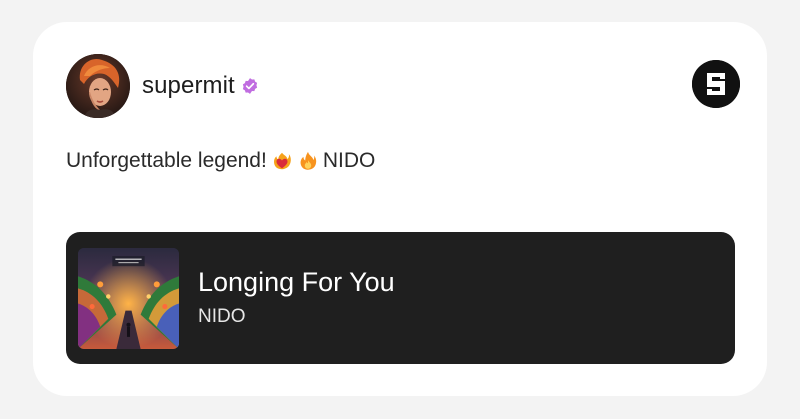 This screenshot has height=419, width=800. I want to click on avatar-image, so click(98, 86).